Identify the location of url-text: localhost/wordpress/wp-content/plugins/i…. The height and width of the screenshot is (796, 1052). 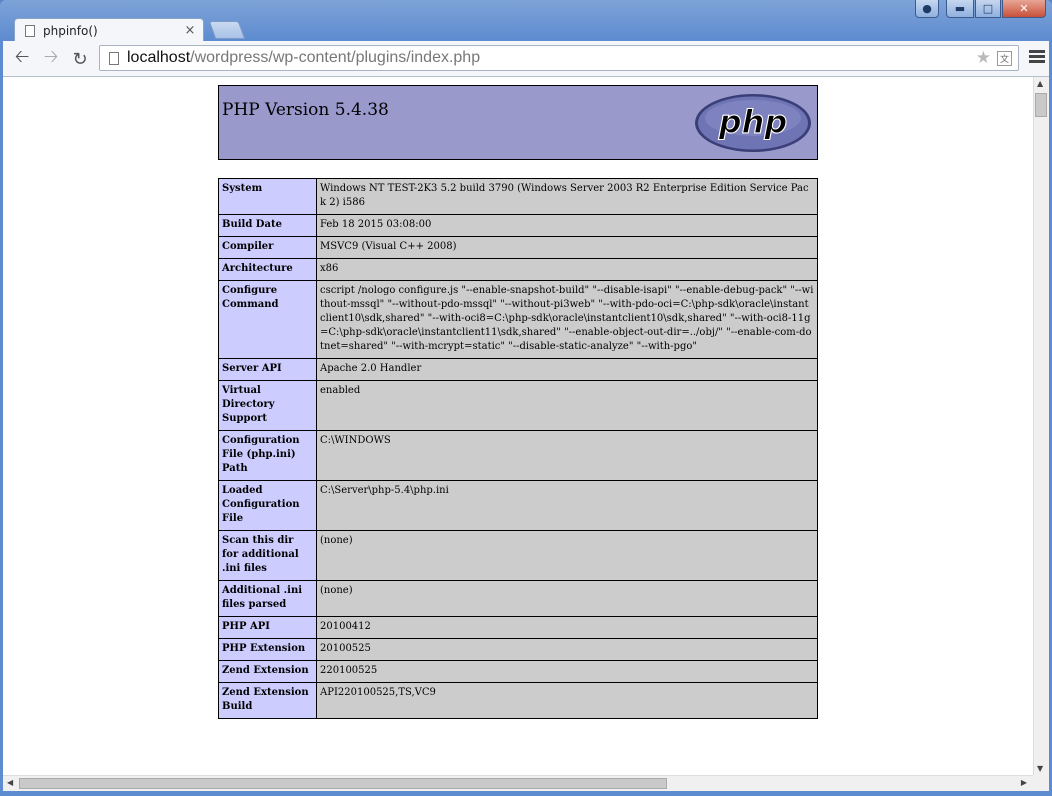
(551, 58).